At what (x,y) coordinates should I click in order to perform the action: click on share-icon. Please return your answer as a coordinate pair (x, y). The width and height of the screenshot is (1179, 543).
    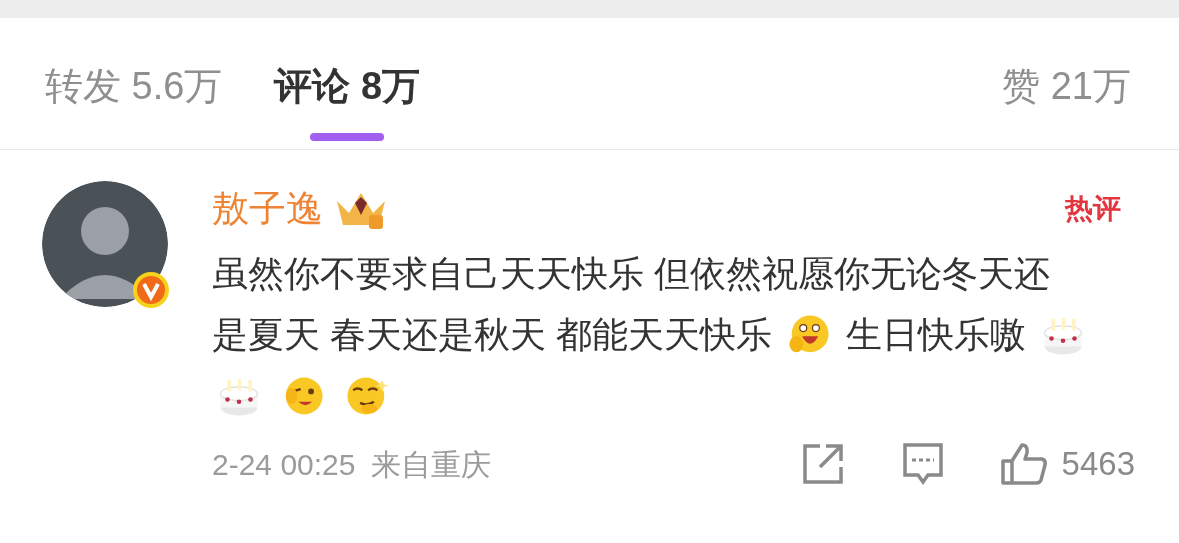
    Looking at the image, I should click on (822, 464).